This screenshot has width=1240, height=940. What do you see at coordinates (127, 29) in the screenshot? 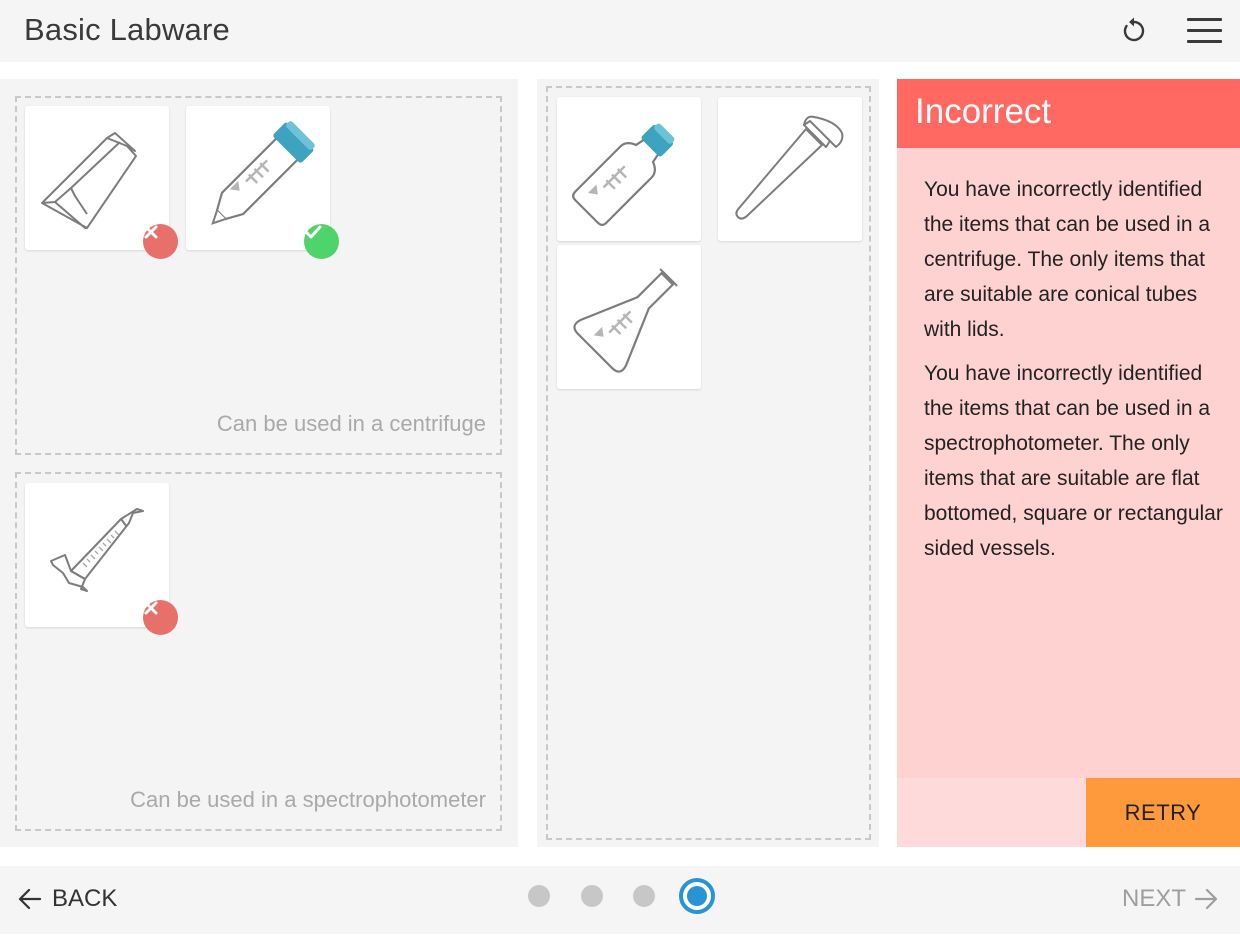
I see `page-title: Basic Labware` at bounding box center [127, 29].